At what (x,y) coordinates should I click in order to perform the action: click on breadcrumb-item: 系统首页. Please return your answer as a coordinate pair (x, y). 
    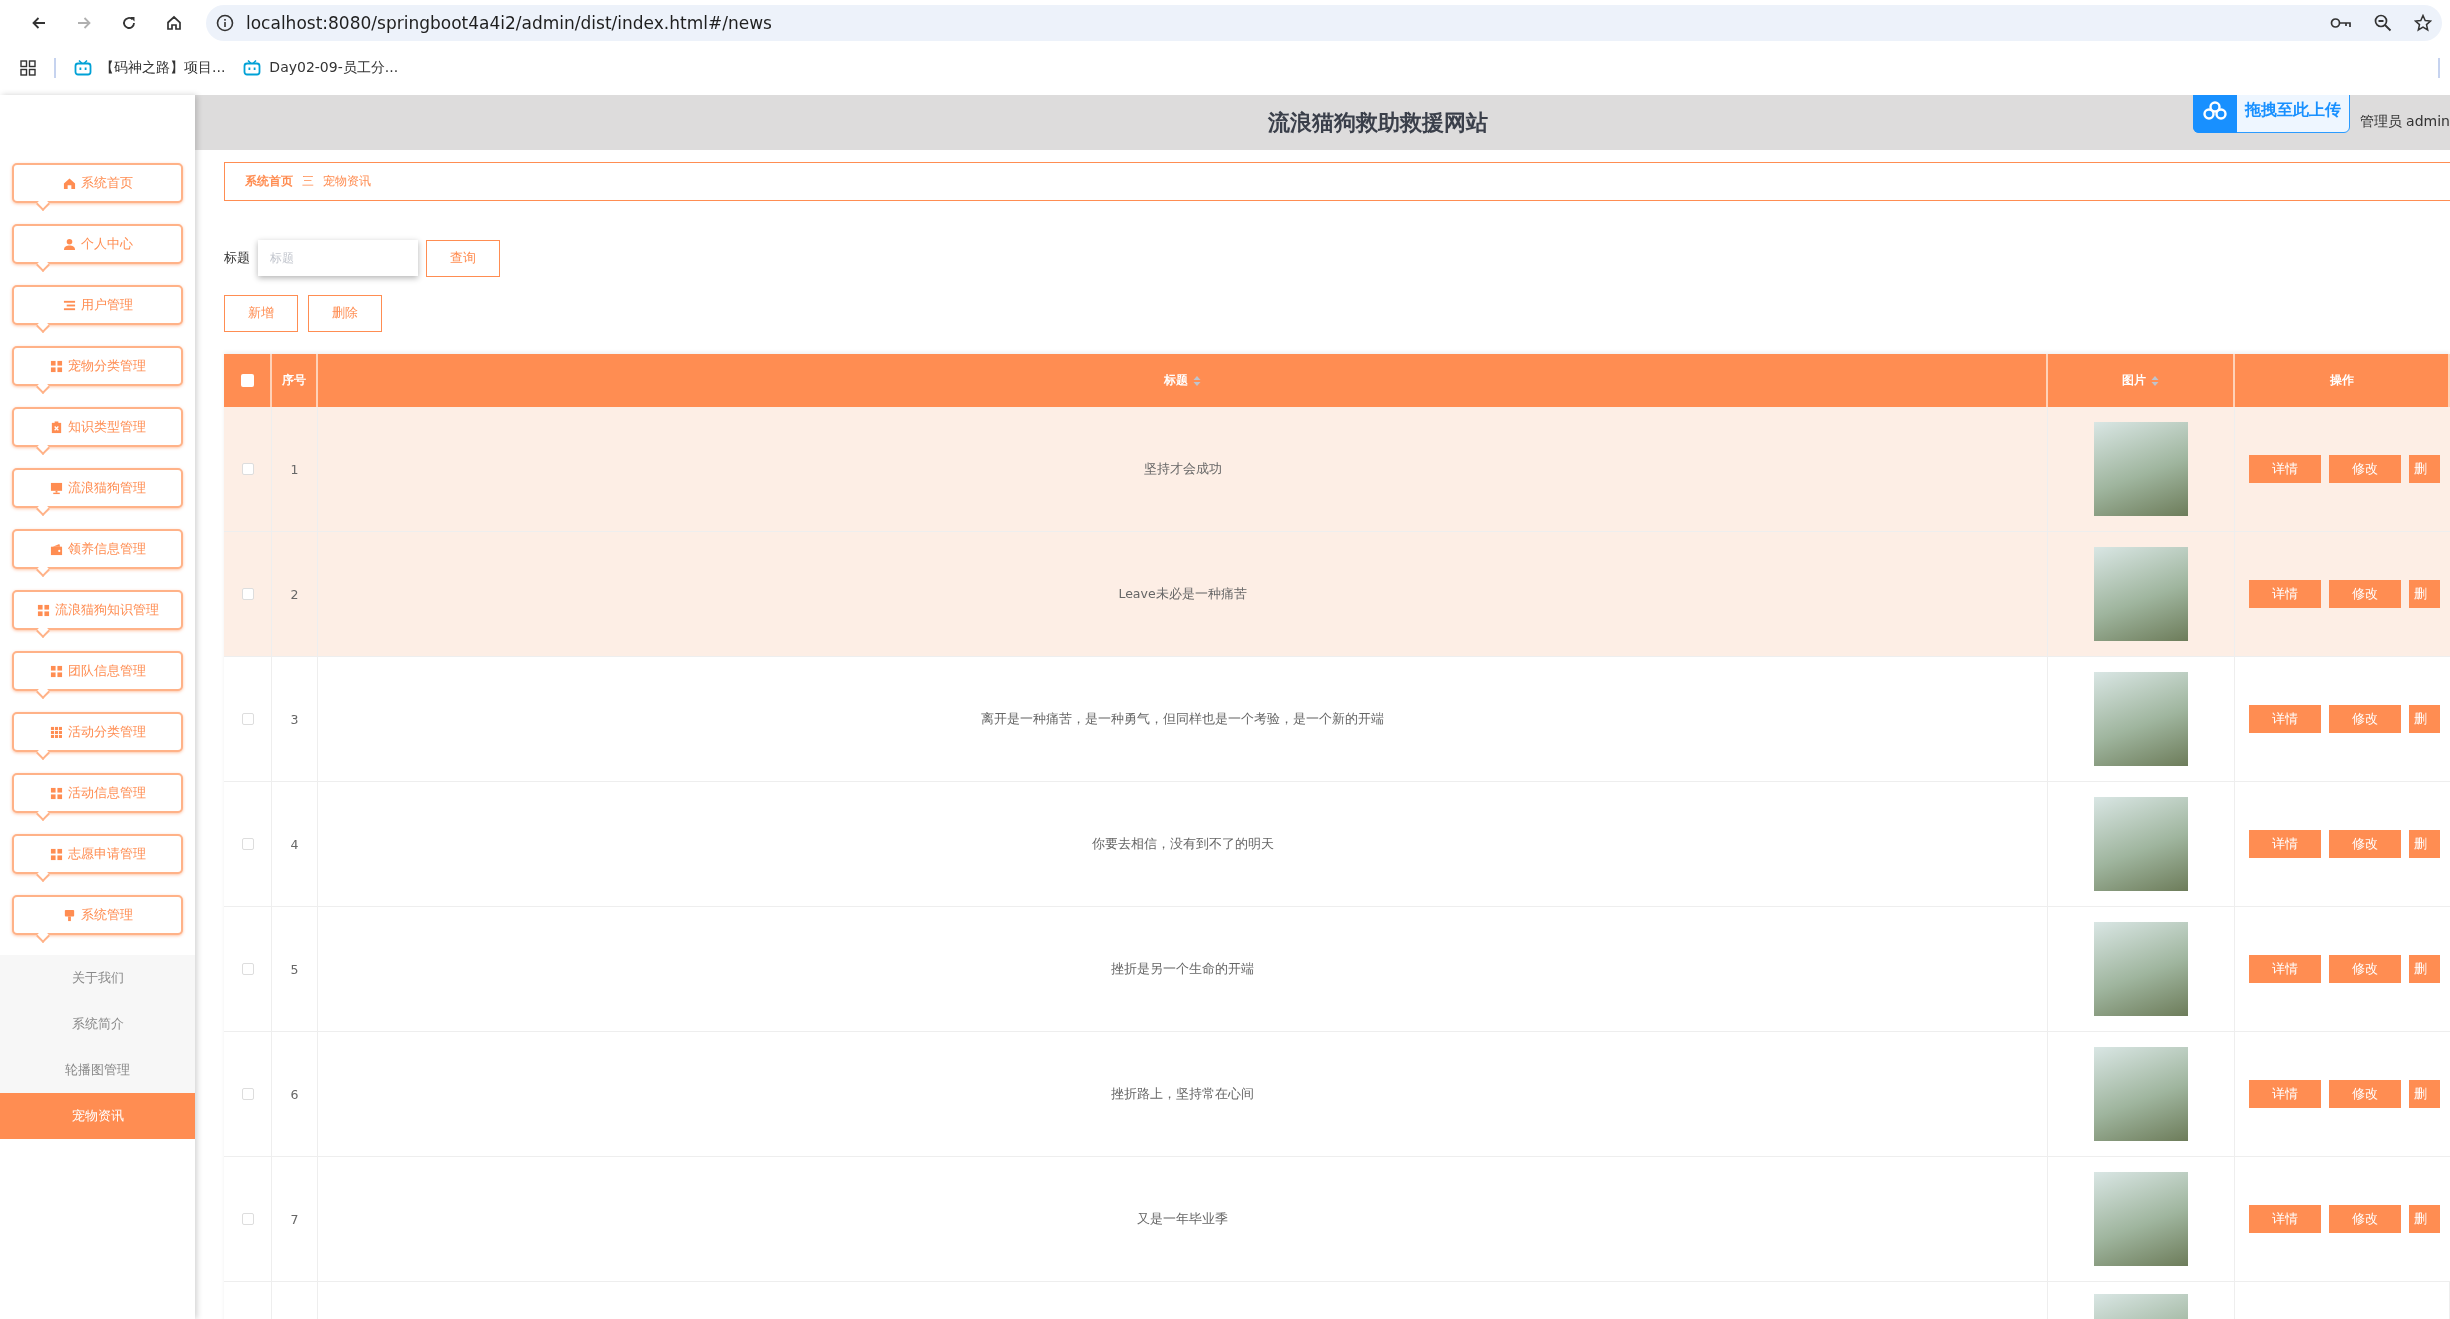
    Looking at the image, I should click on (269, 181).